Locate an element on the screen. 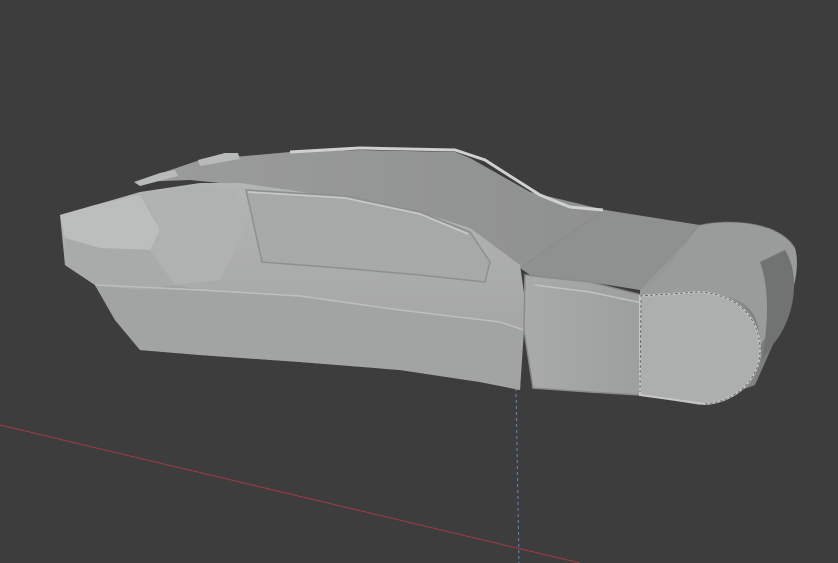  z-axis-line is located at coordinates (517, 475).